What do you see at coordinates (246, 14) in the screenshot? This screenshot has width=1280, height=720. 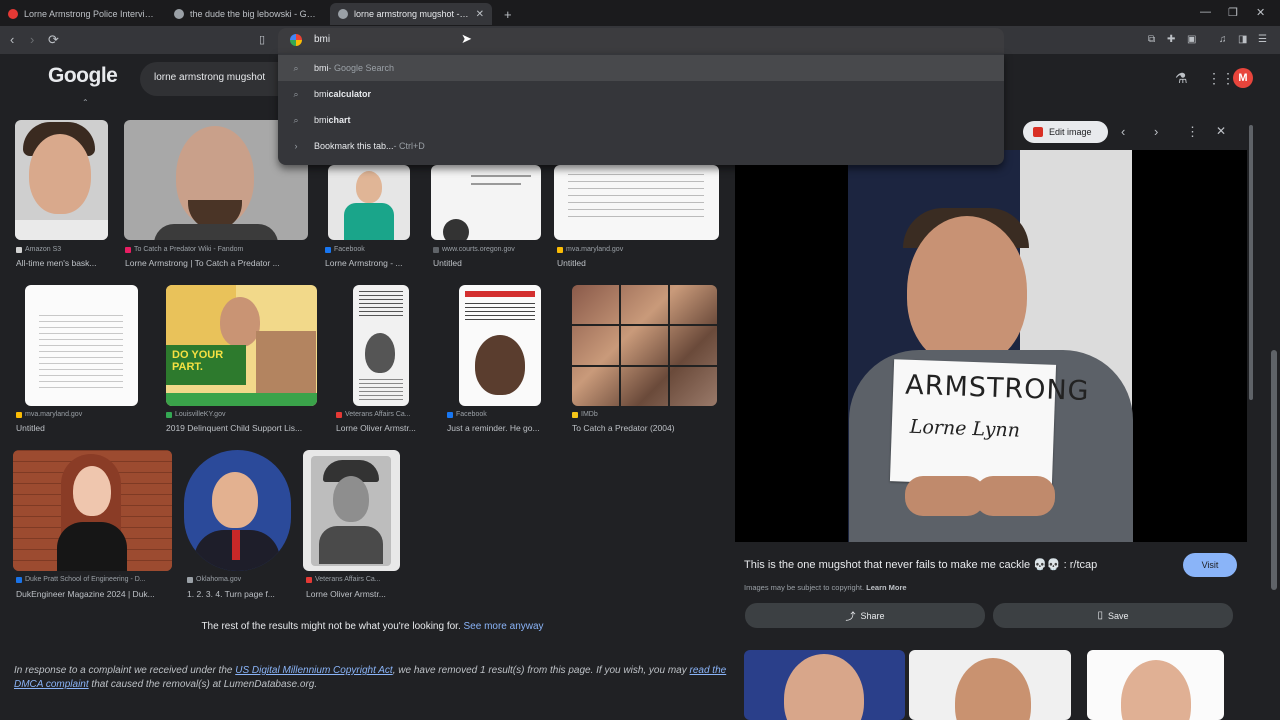 I see `tab-big-lebowski: the dude the big lebowski - Google` at bounding box center [246, 14].